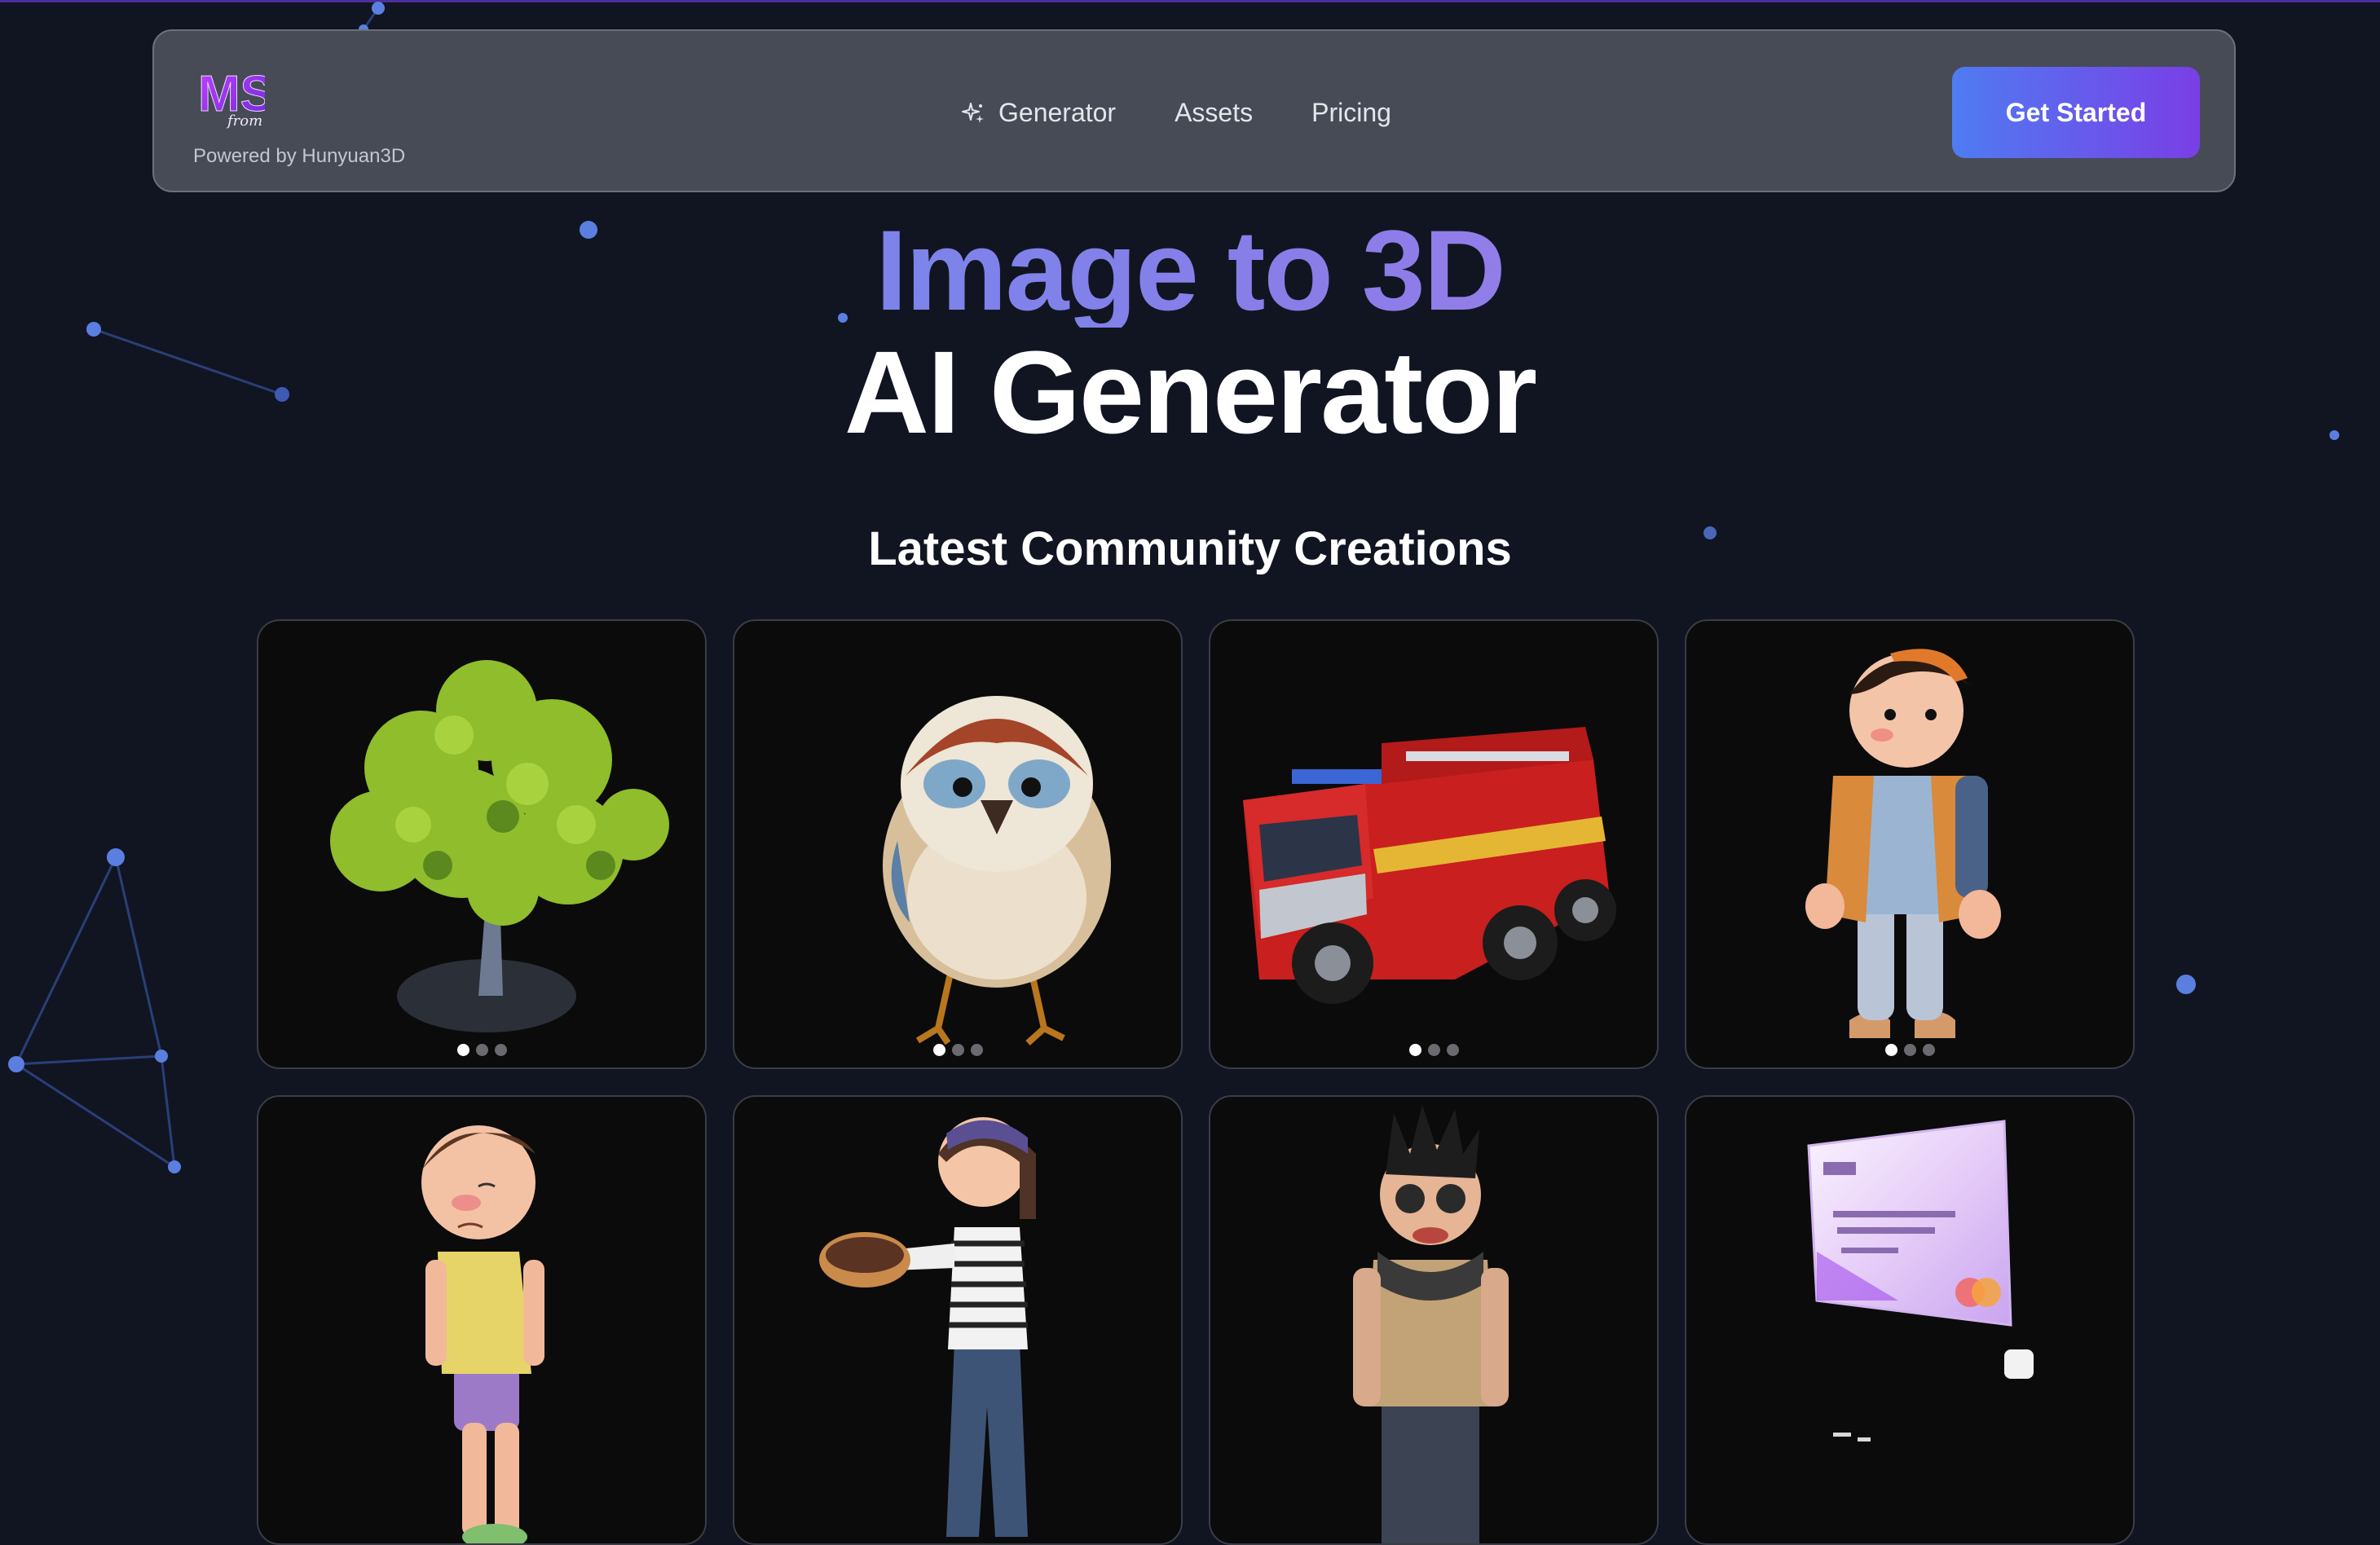  I want to click on nav-pricing-label: Pricing, so click(1351, 112).